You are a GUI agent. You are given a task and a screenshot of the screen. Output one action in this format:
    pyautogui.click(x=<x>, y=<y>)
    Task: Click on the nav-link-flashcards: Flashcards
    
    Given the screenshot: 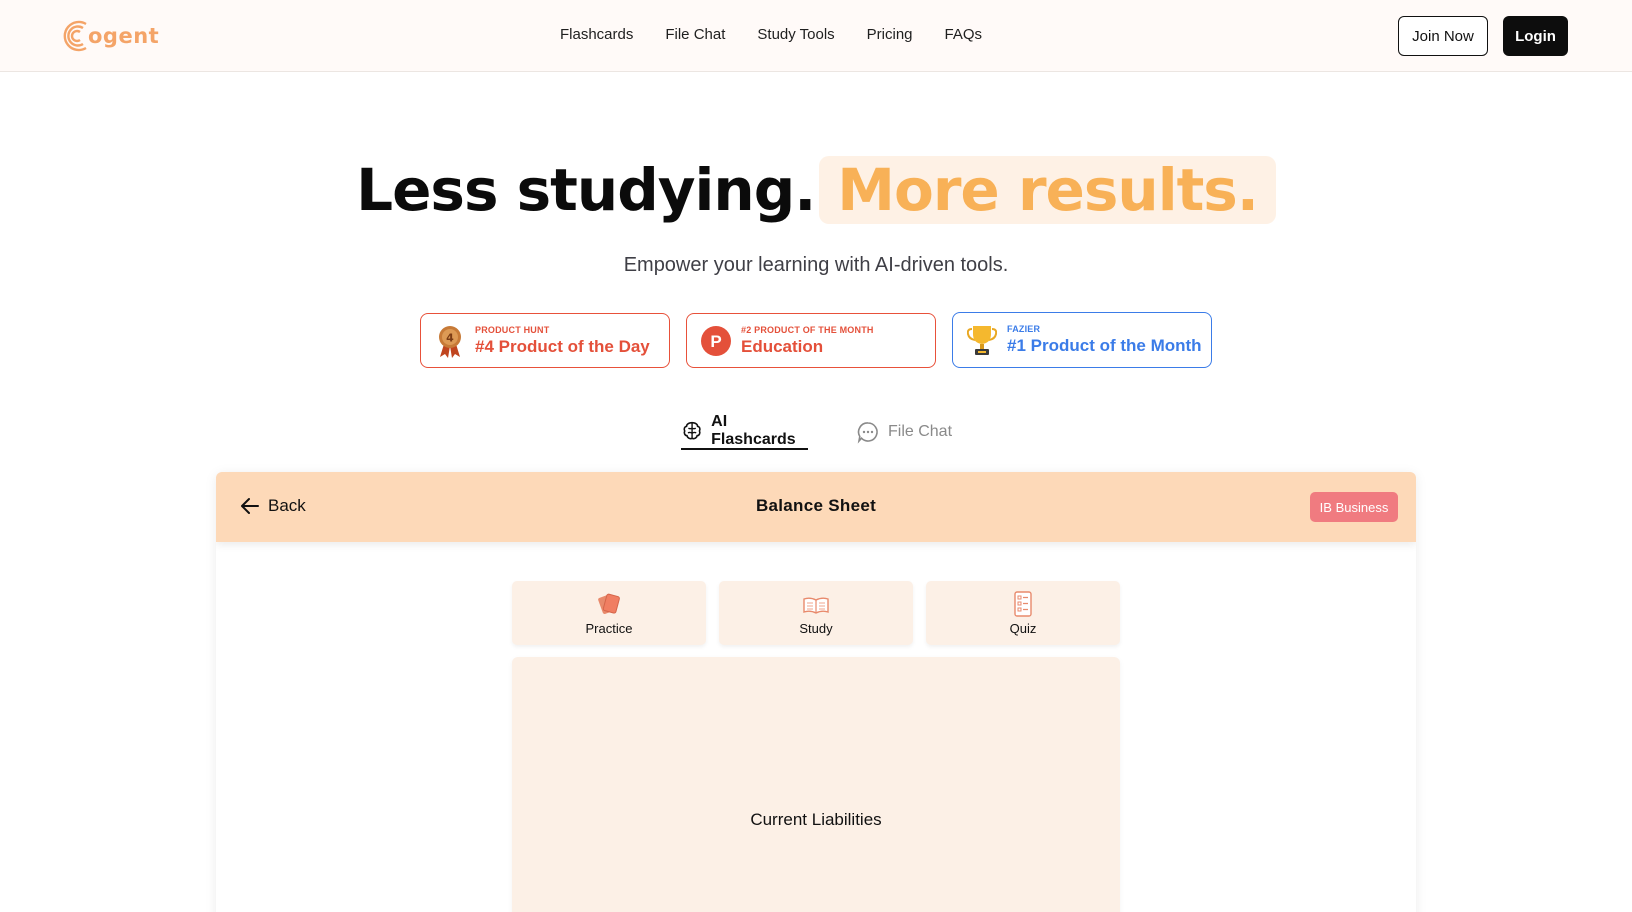 What is the action you would take?
    pyautogui.click(x=596, y=35)
    